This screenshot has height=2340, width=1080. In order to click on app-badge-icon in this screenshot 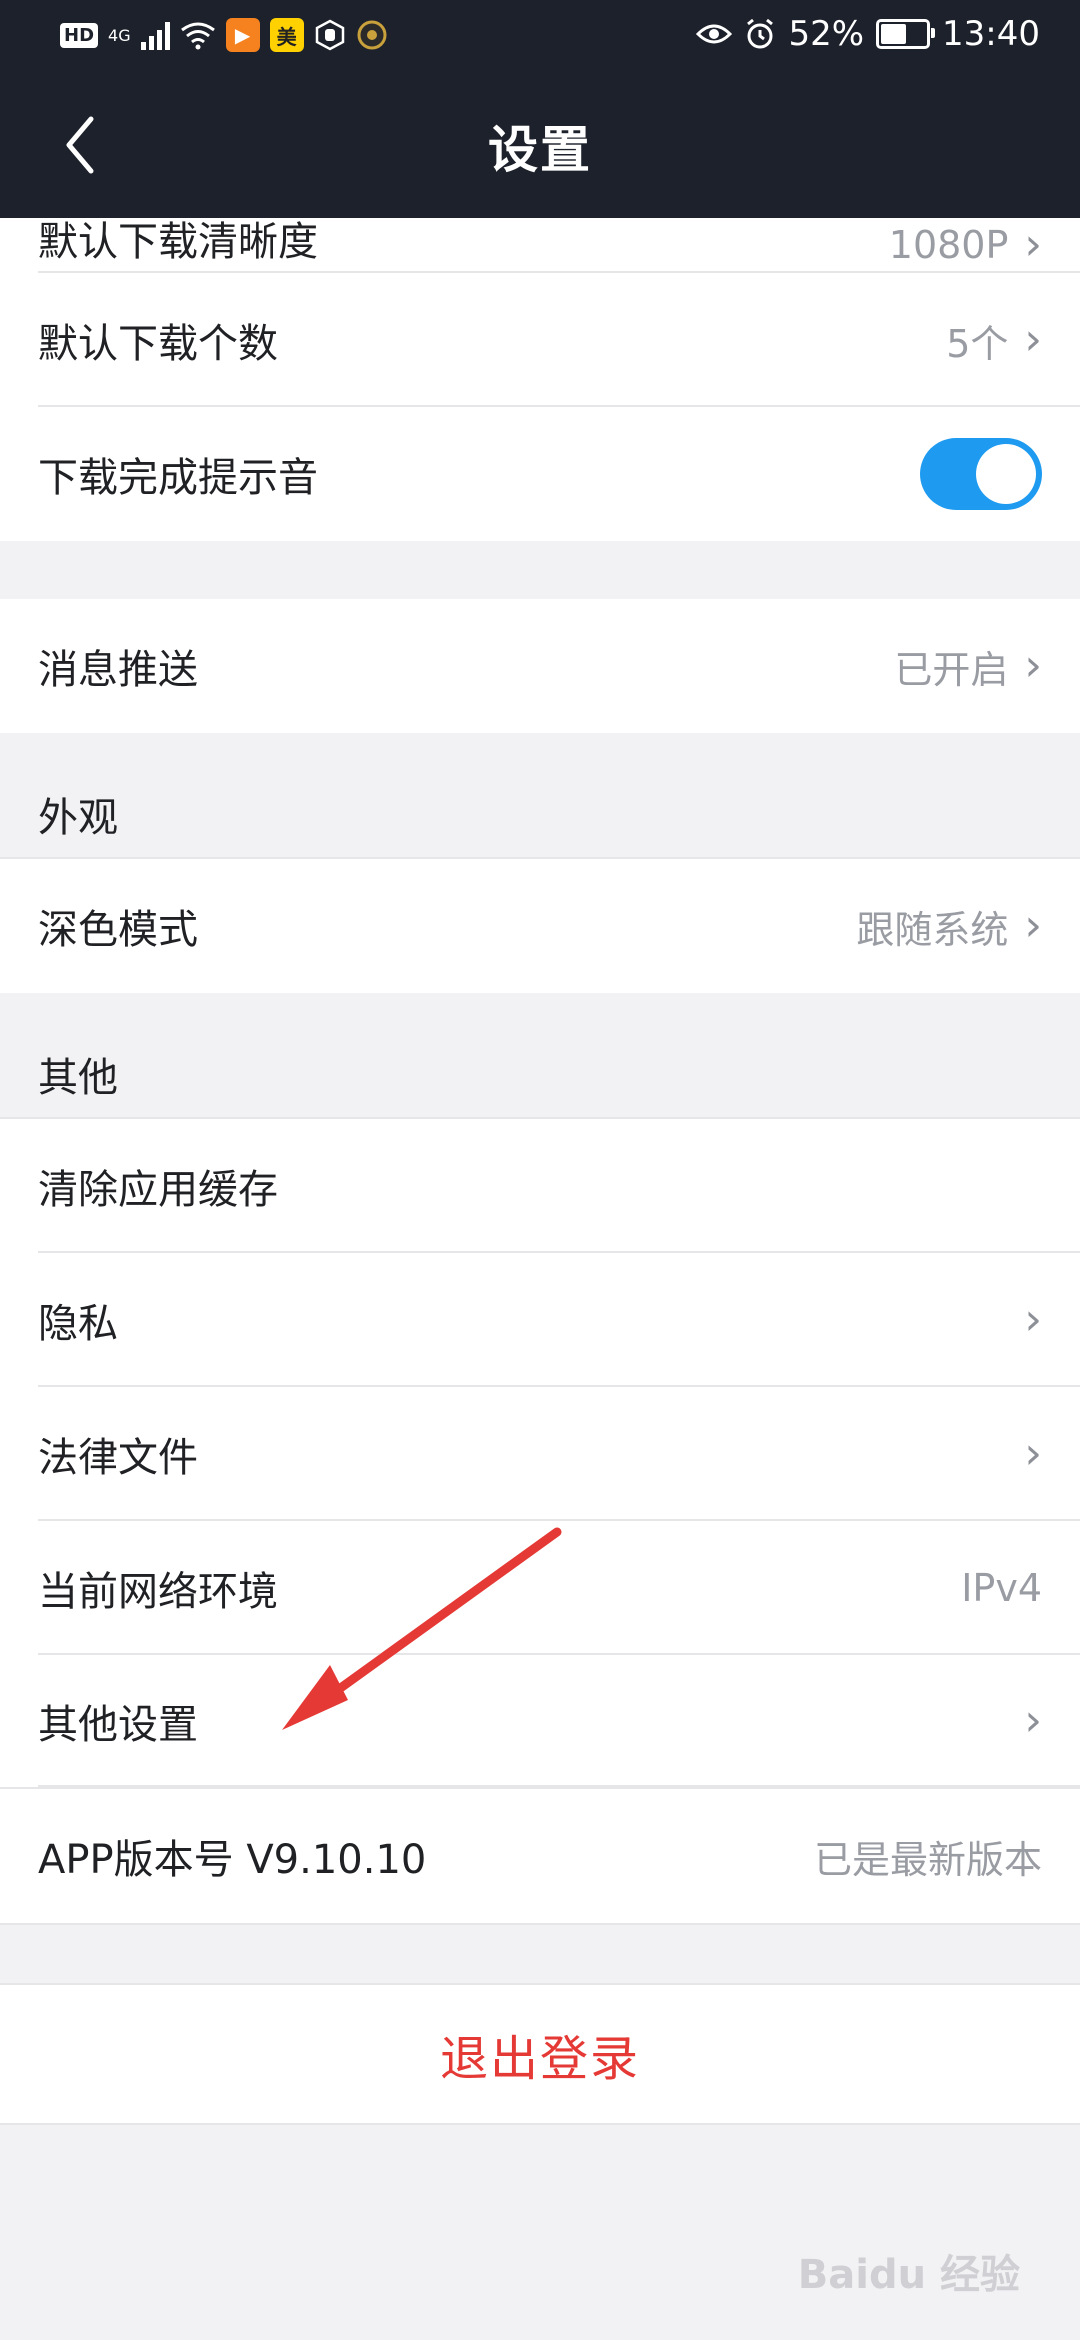, I will do `click(372, 35)`.